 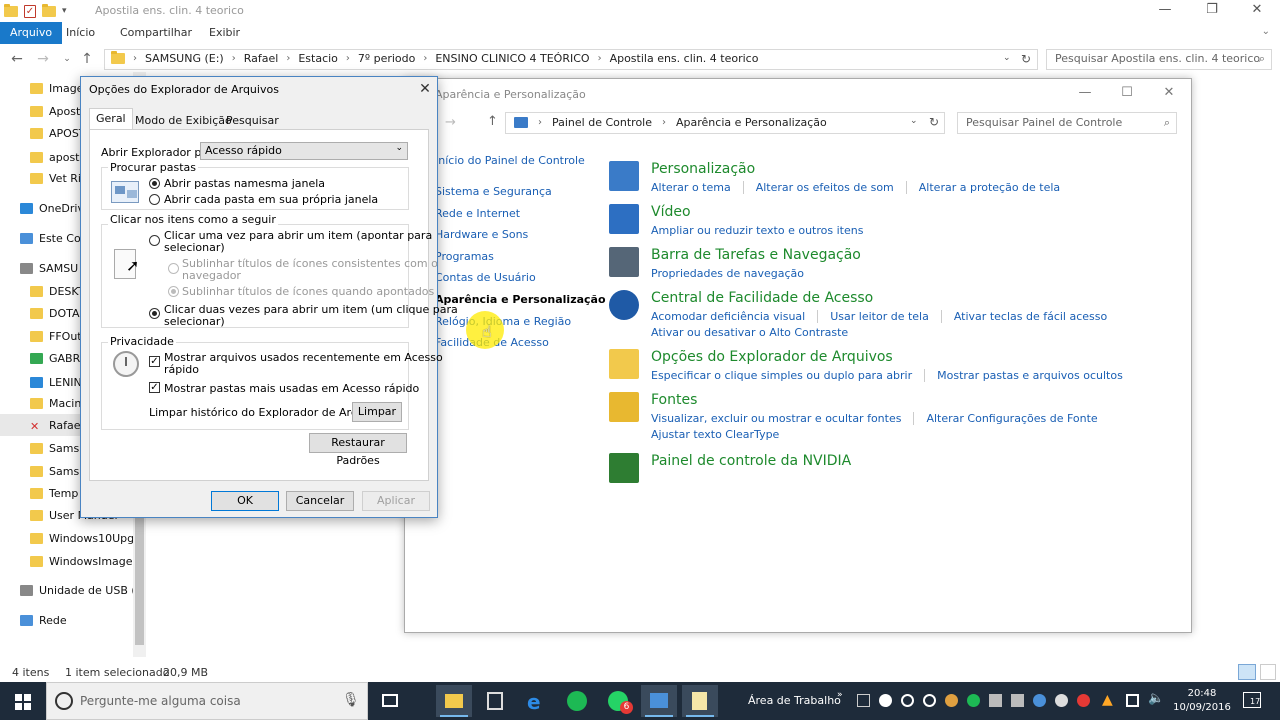 I want to click on maximize-button: ❐, so click(x=1212, y=11).